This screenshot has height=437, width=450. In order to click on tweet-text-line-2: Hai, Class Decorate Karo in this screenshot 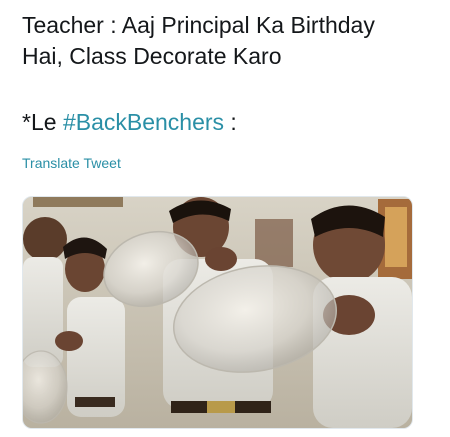, I will do `click(152, 56)`.